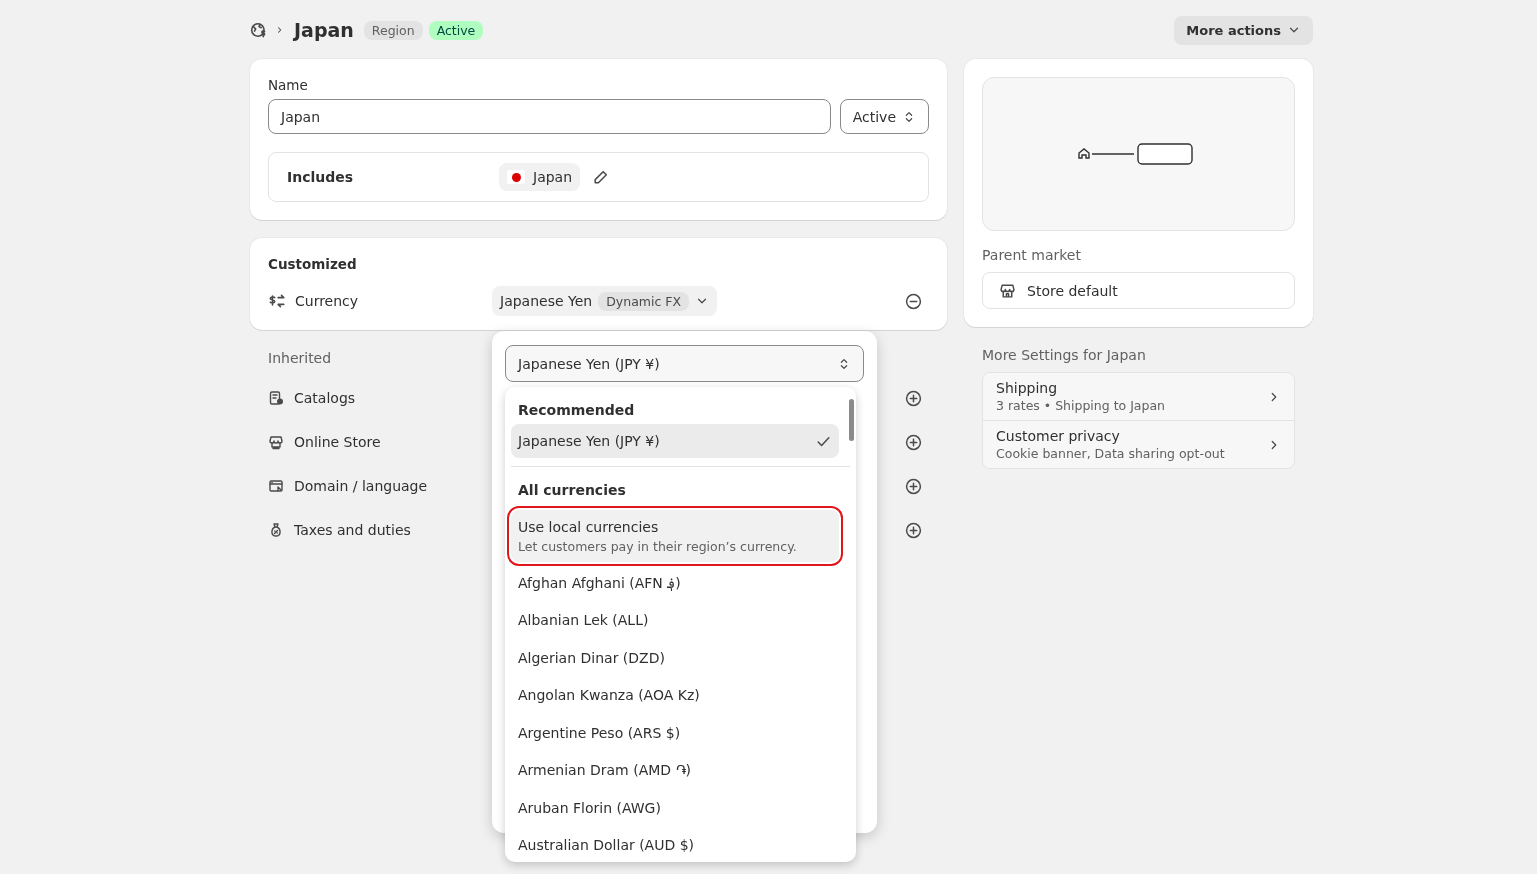 This screenshot has width=1537, height=874. I want to click on currency-option: Afghan Afghani (AFN ؋), so click(675, 583).